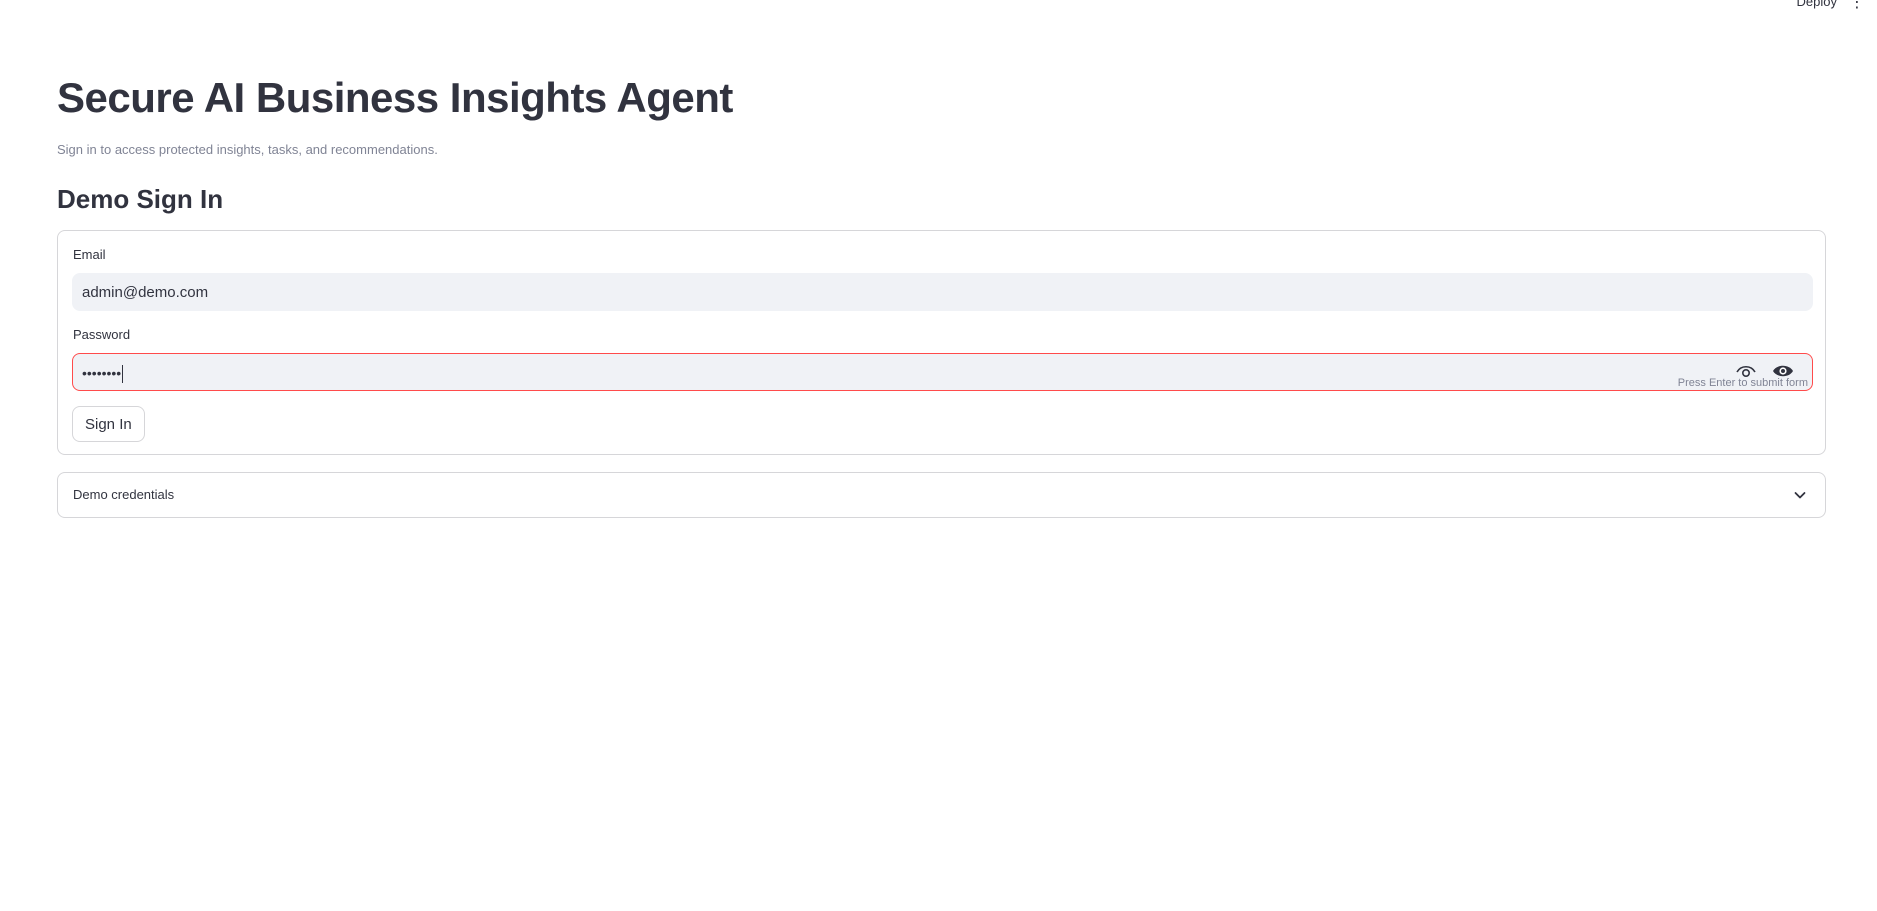  What do you see at coordinates (1817, 4) in the screenshot?
I see `deploy-button: Deploy` at bounding box center [1817, 4].